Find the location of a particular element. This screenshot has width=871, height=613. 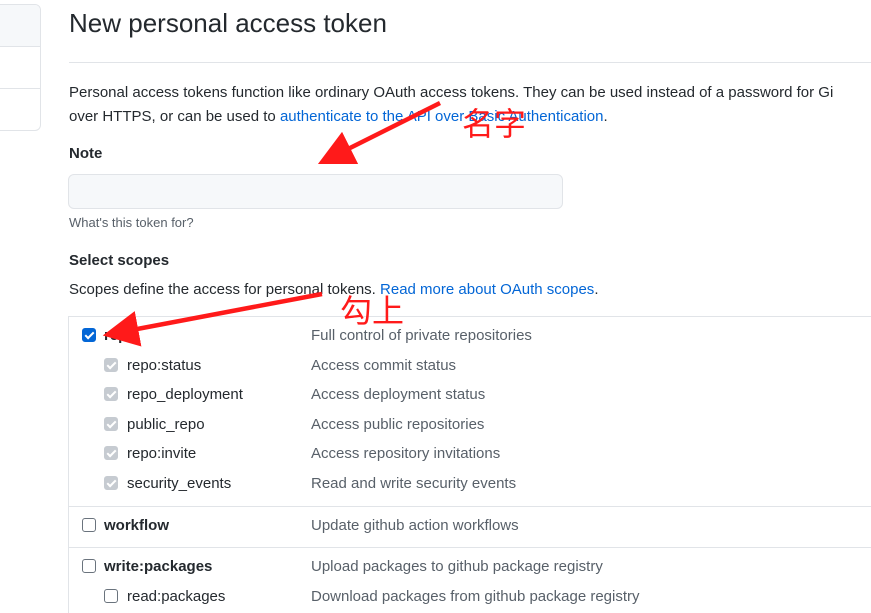

settings-menu is located at coordinates (20, 67).